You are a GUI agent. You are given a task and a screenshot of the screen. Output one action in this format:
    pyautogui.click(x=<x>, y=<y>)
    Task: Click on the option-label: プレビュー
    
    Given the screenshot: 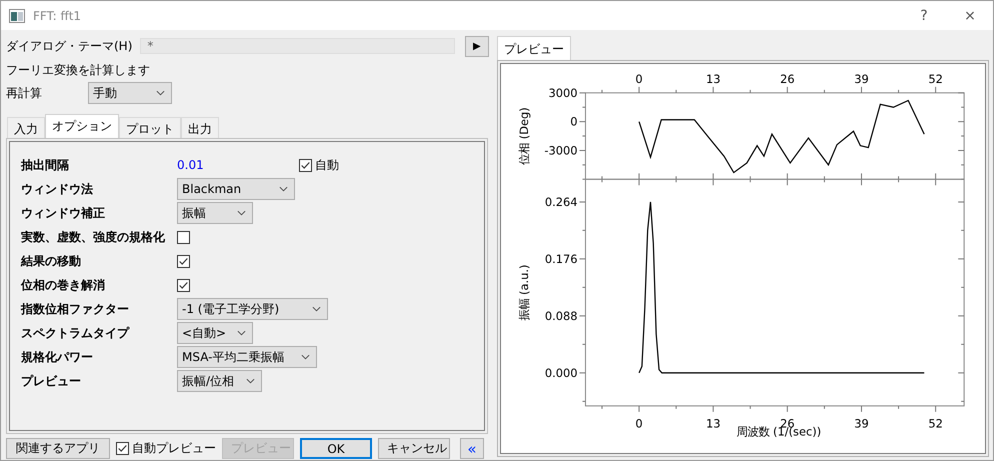 What is the action you would take?
    pyautogui.click(x=51, y=381)
    